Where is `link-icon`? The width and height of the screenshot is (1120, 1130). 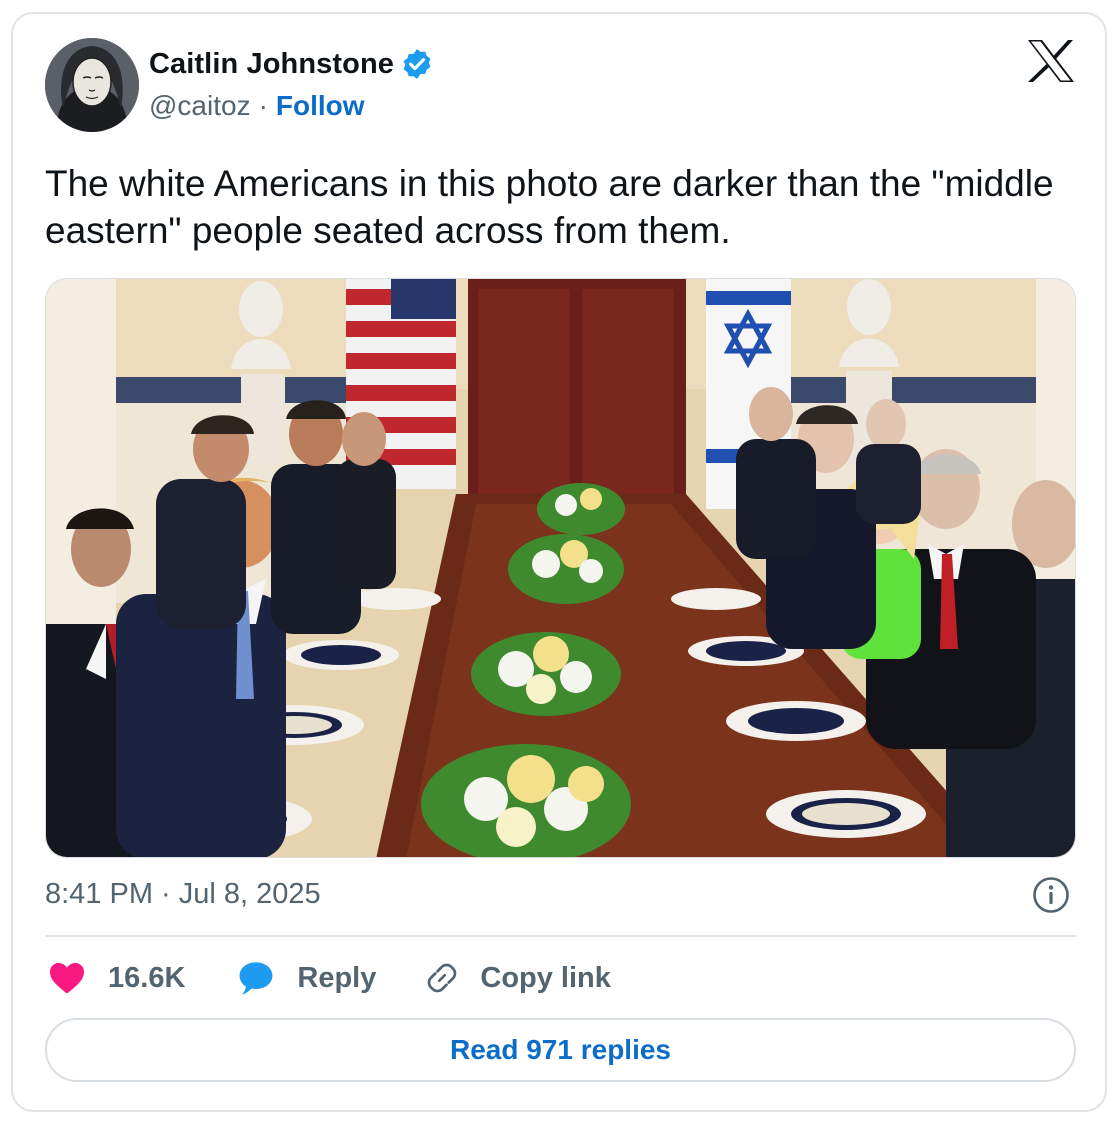 link-icon is located at coordinates (442, 978).